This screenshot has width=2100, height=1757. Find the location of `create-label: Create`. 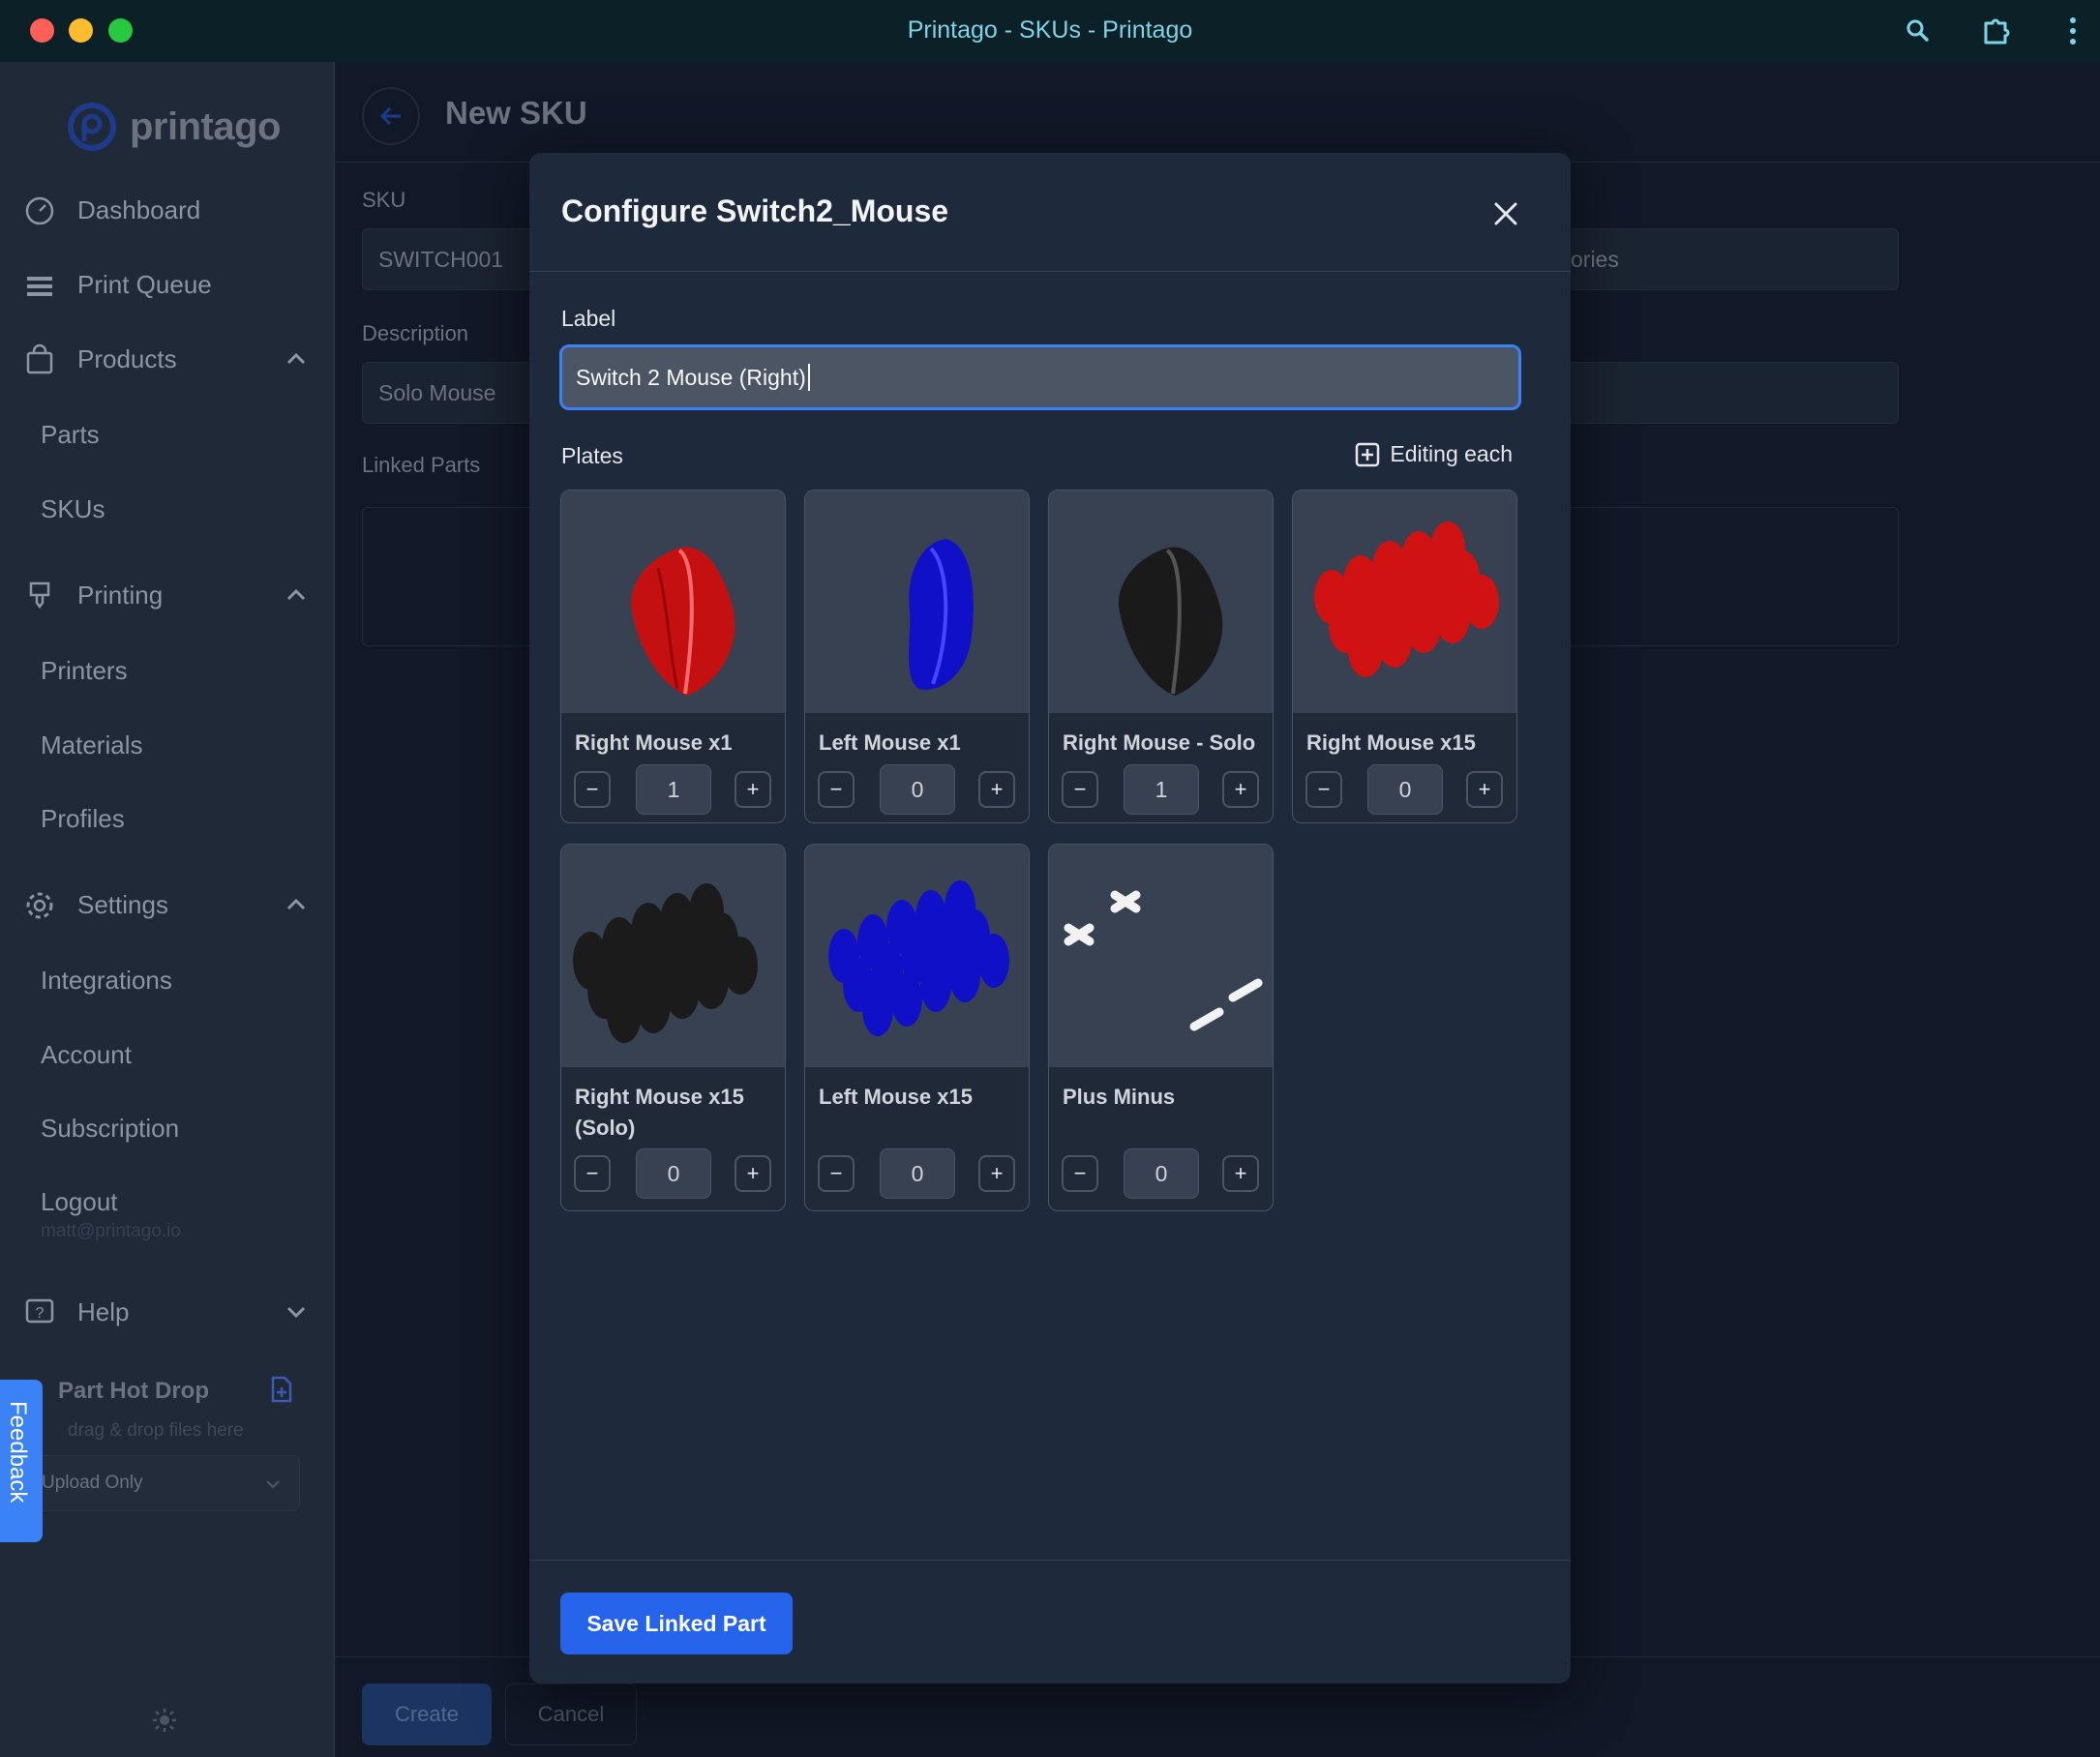

create-label: Create is located at coordinates (427, 1714).